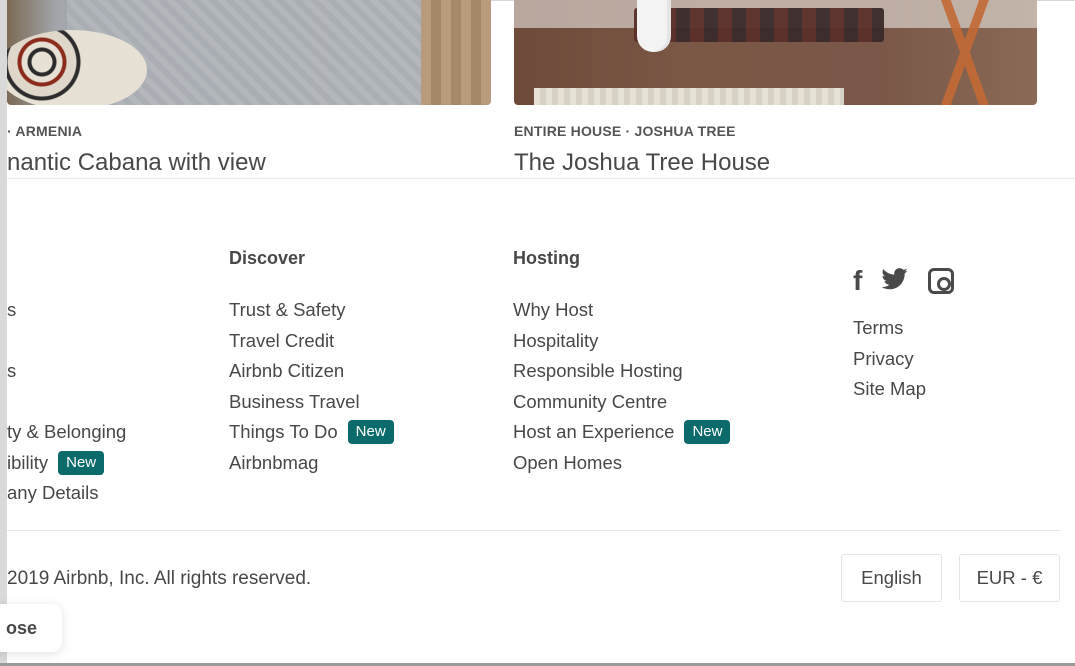 Image resolution: width=1075 pixels, height=666 pixels. I want to click on footer-link-label: any Details, so click(53, 493).